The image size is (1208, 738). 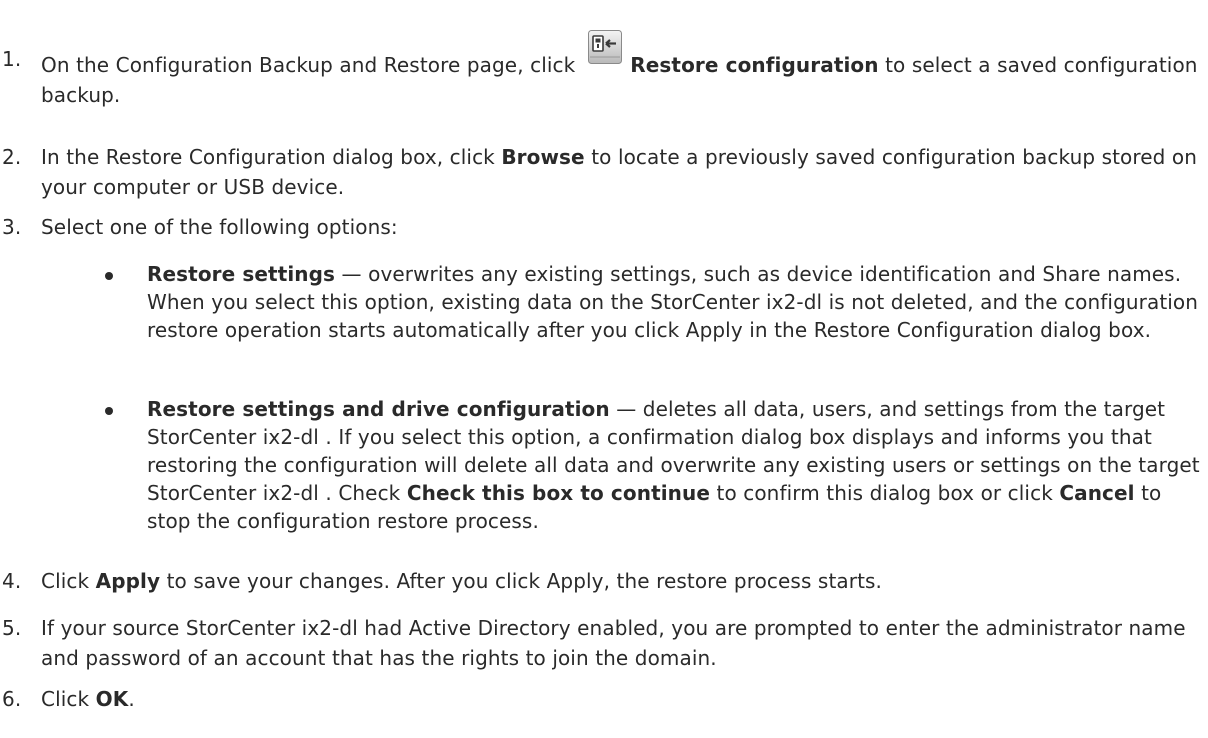 I want to click on restore-configuration-icon, so click(x=604, y=54).